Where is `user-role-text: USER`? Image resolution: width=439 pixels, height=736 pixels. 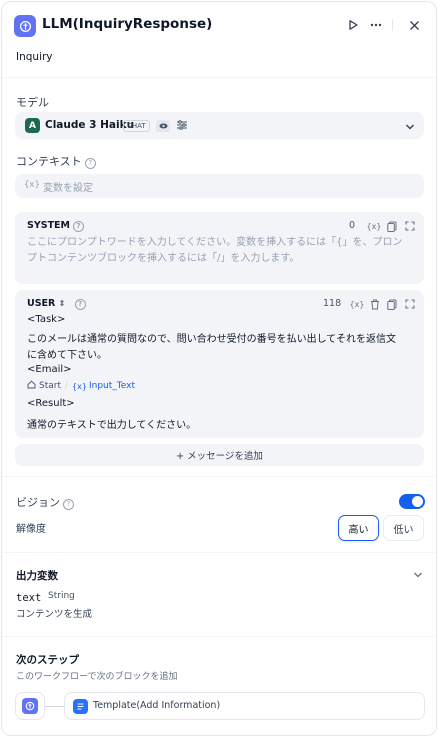 user-role-text: USER is located at coordinates (41, 303).